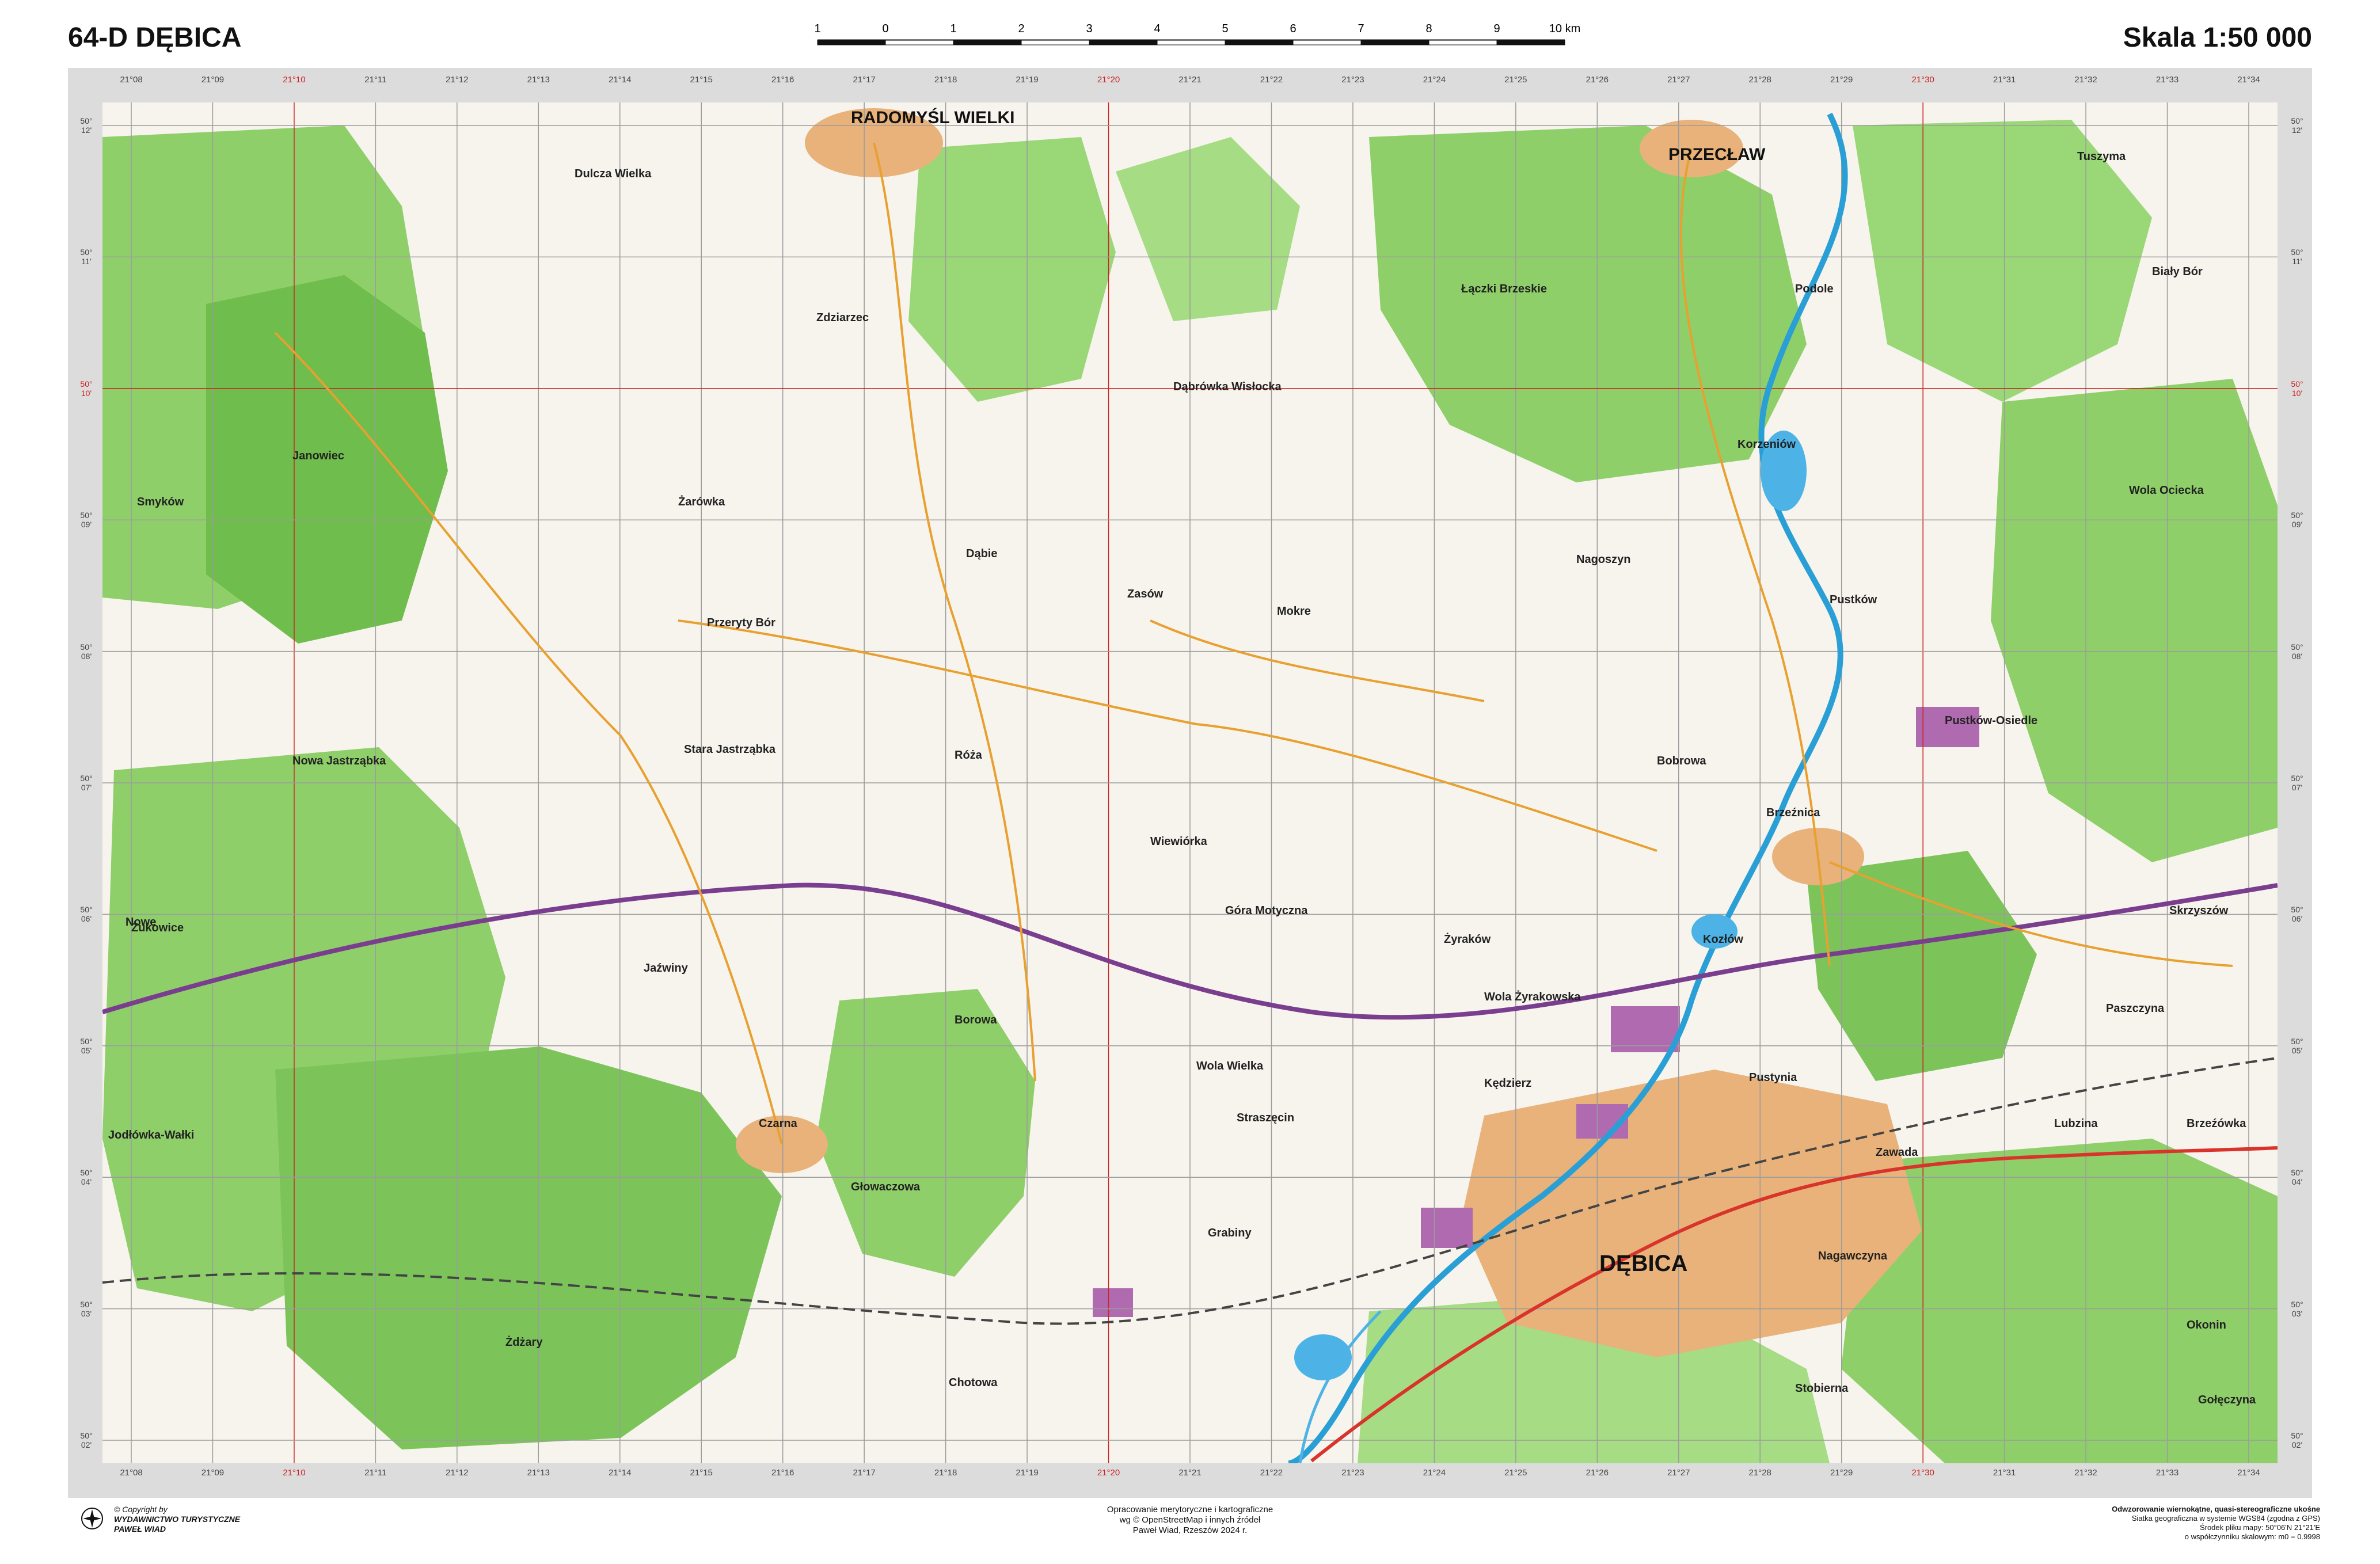  What do you see at coordinates (1679, 80) in the screenshot?
I see `longitude-tick: 21°27` at bounding box center [1679, 80].